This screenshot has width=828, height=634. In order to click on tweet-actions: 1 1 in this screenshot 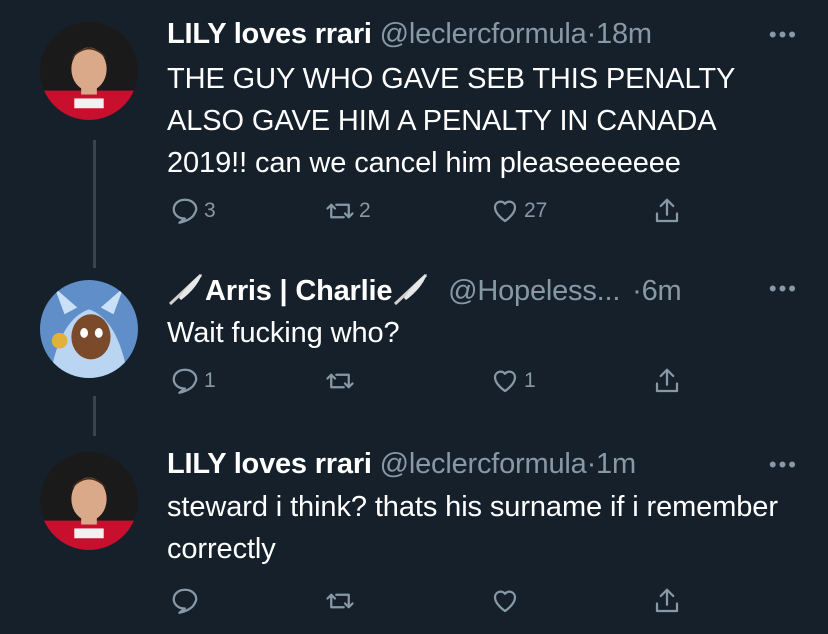, I will do `click(414, 386)`.